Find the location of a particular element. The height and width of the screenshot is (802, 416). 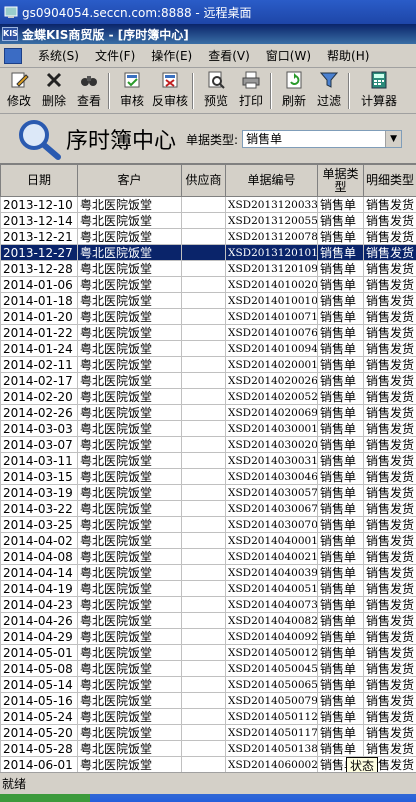

table-row: 2014-03-22 粤北医院饭堂 XSD2014030067 销售单 销售发货 is located at coordinates (208, 508).